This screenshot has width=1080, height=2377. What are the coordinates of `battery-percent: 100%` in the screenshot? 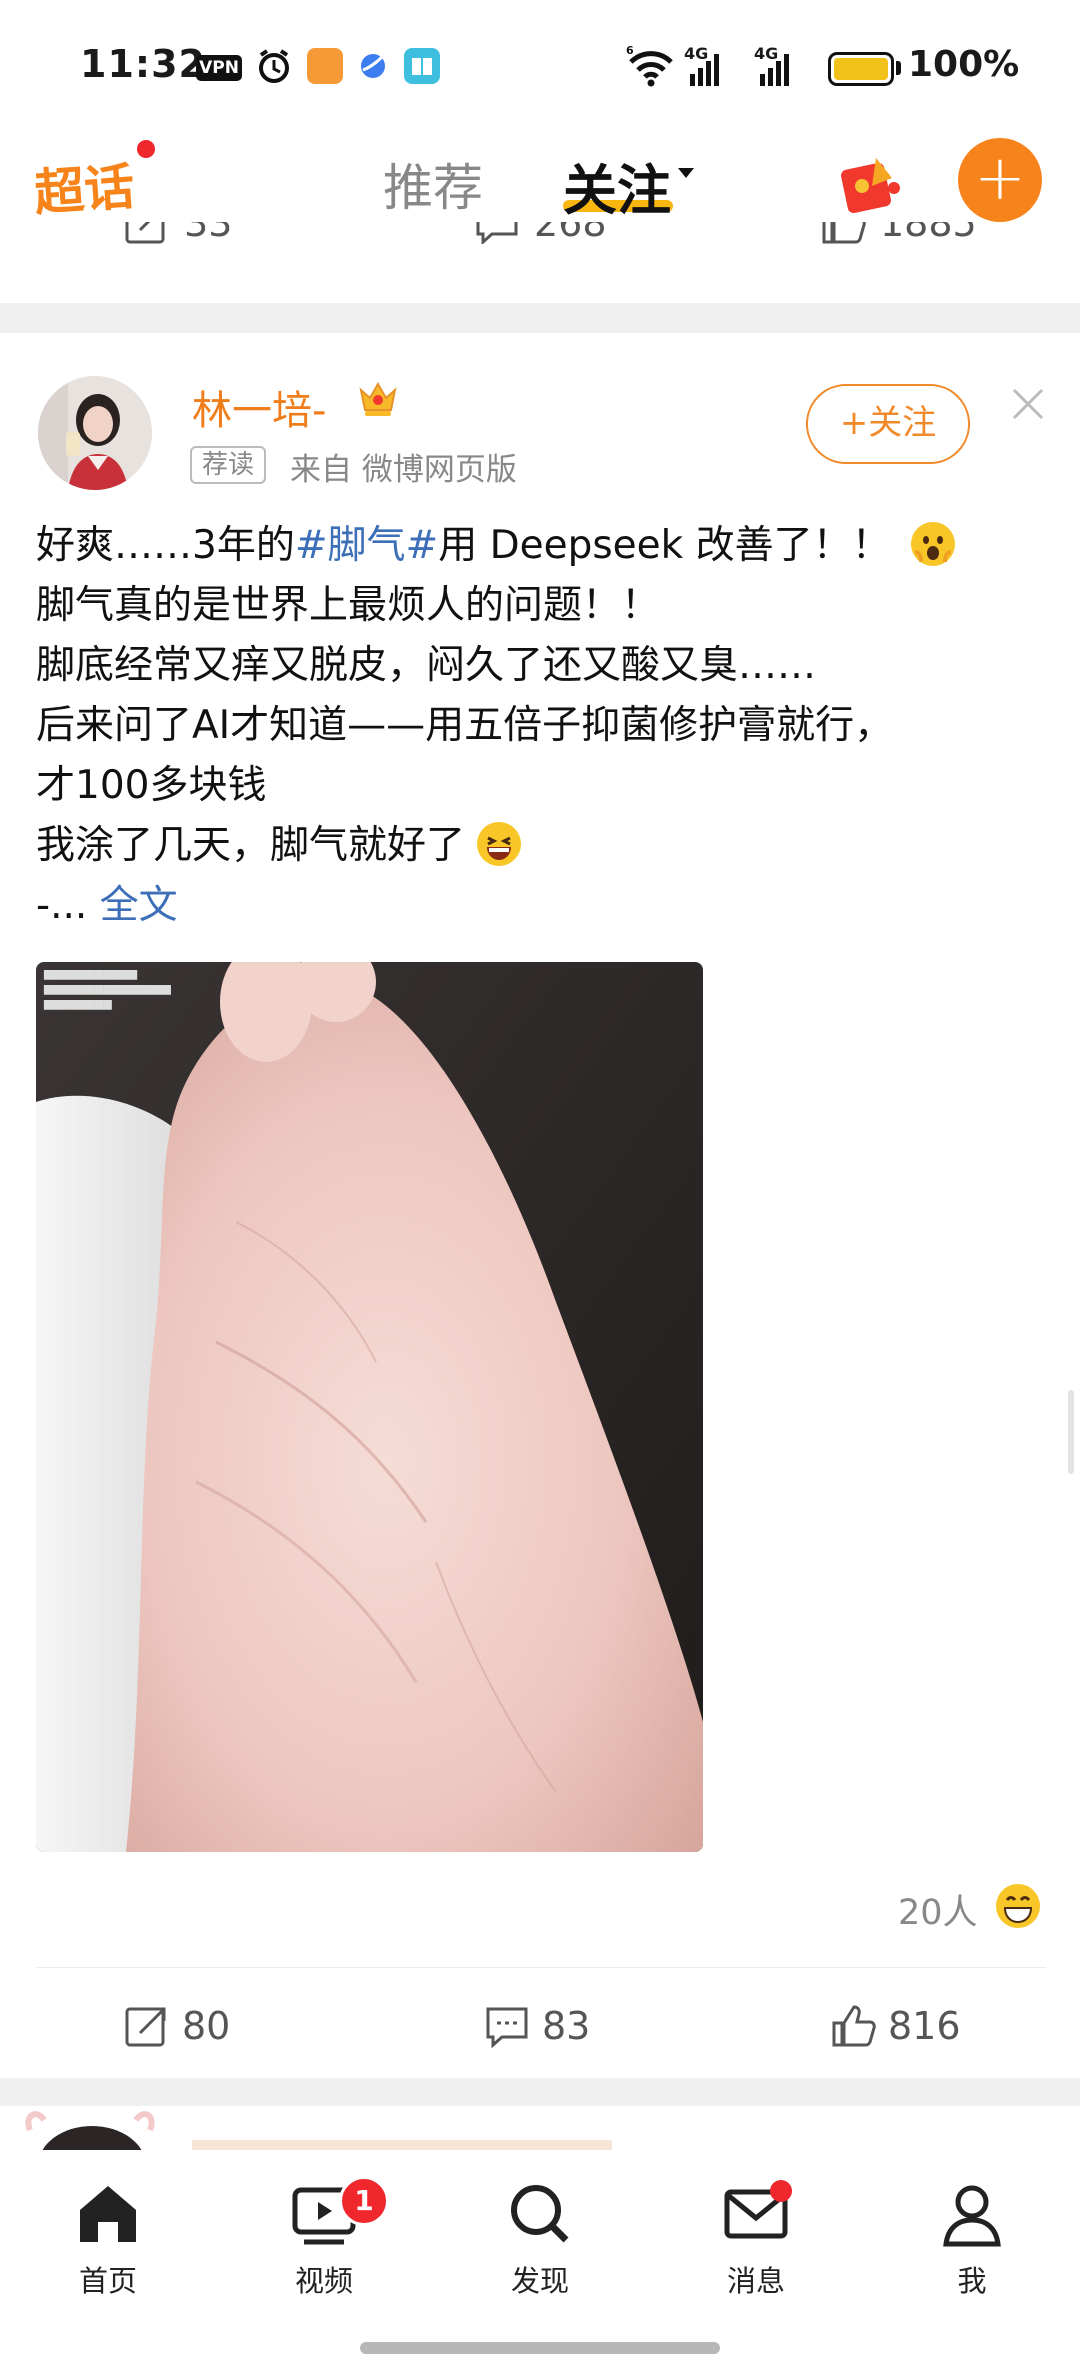 It's located at (964, 64).